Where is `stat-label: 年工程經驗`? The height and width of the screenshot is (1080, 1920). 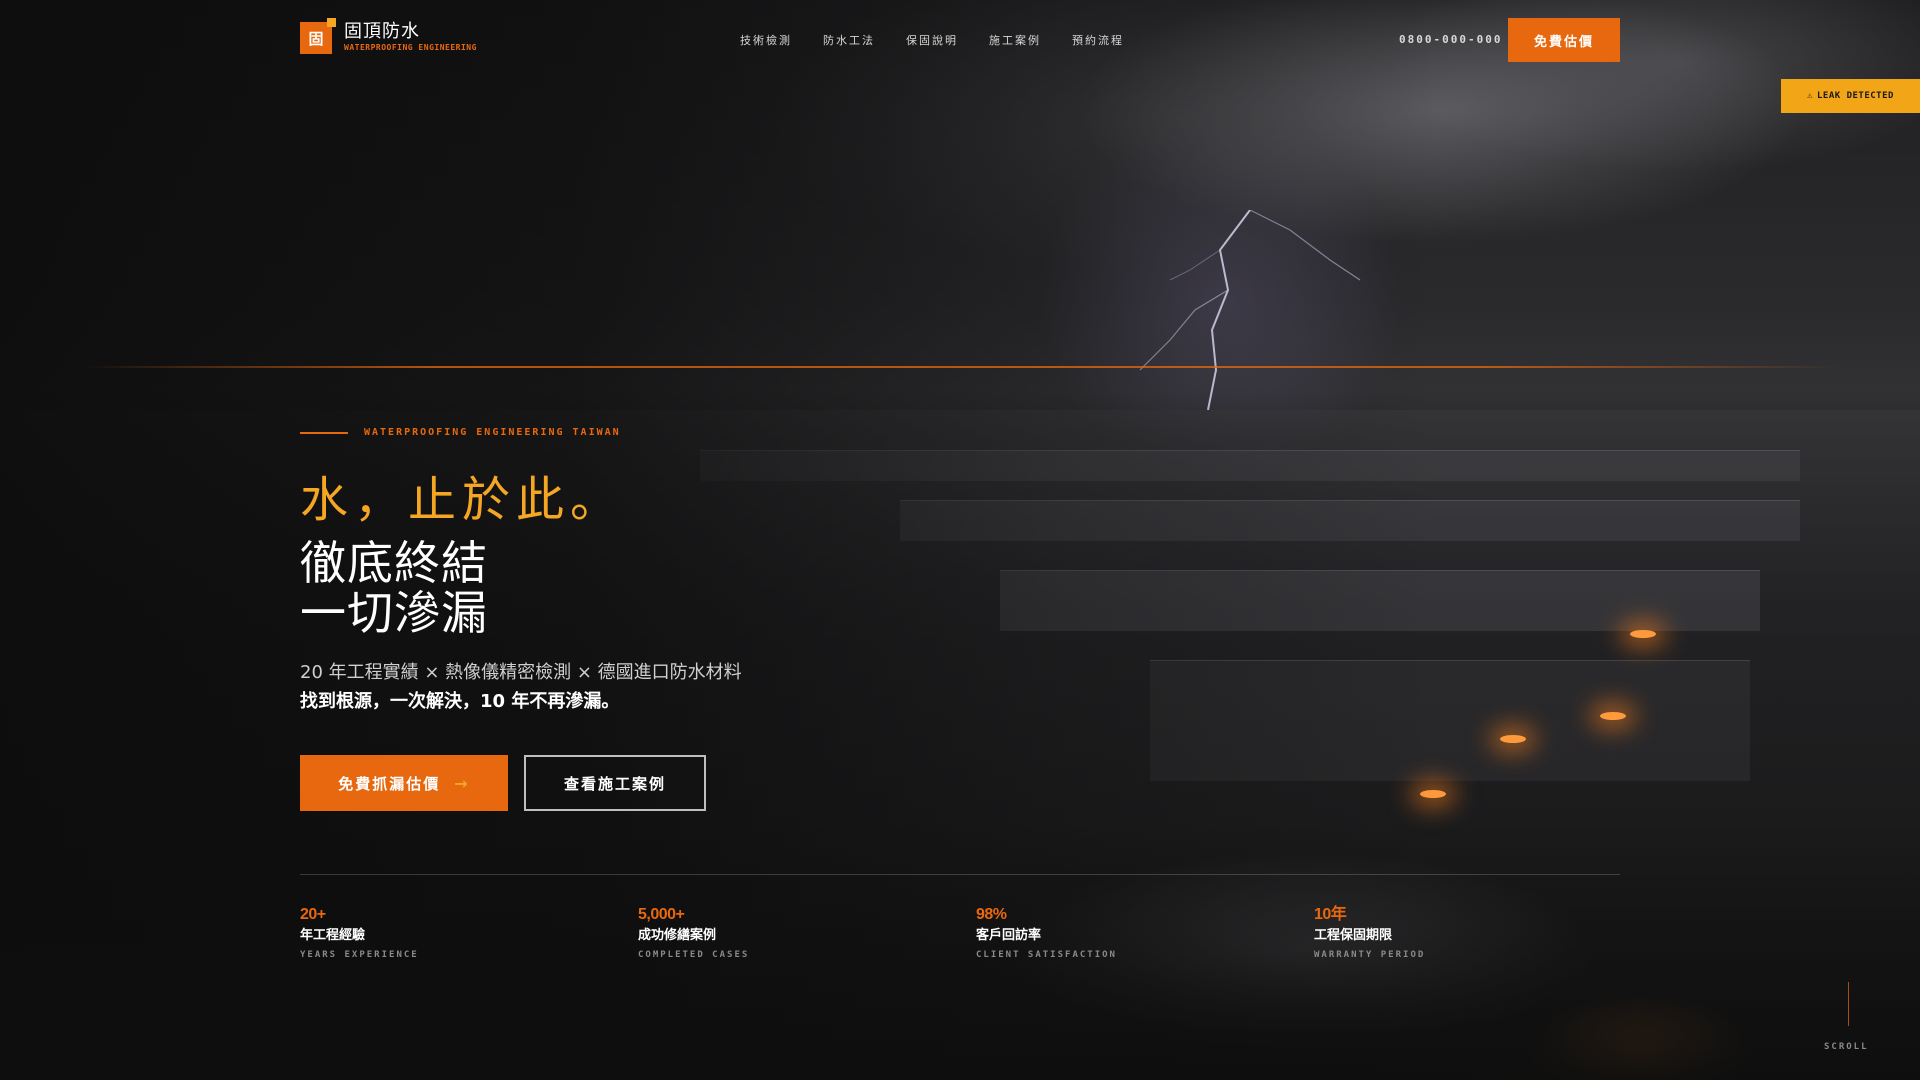
stat-label: 年工程經驗 is located at coordinates (333, 935).